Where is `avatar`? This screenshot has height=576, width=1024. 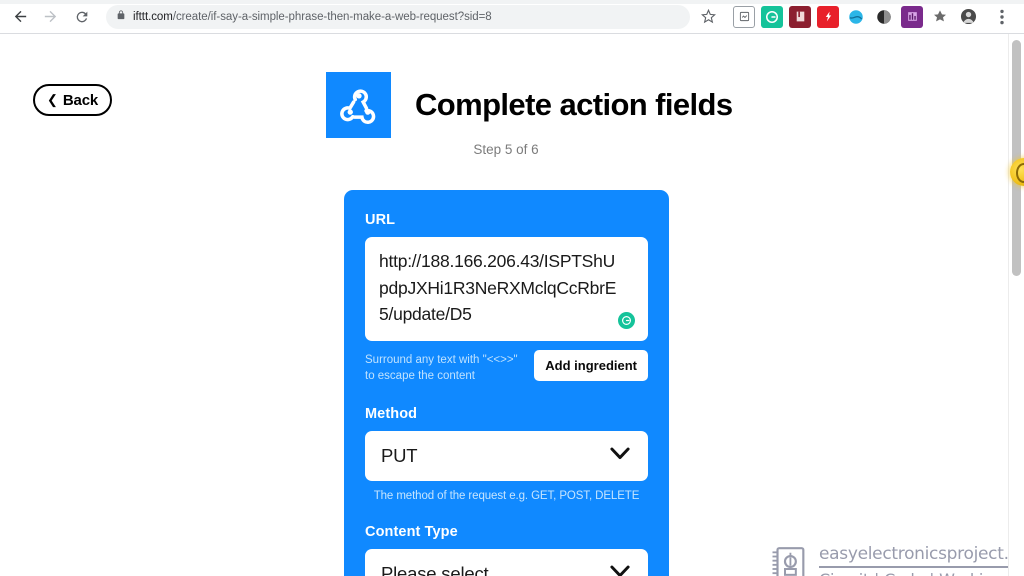 avatar is located at coordinates (968, 17).